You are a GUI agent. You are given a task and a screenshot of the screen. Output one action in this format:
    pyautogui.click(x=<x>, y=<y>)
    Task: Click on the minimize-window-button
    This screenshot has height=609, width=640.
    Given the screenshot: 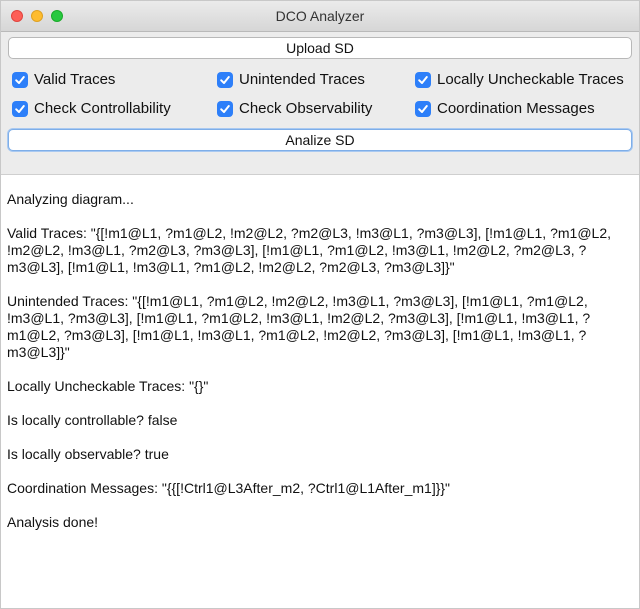 What is the action you would take?
    pyautogui.click(x=37, y=16)
    